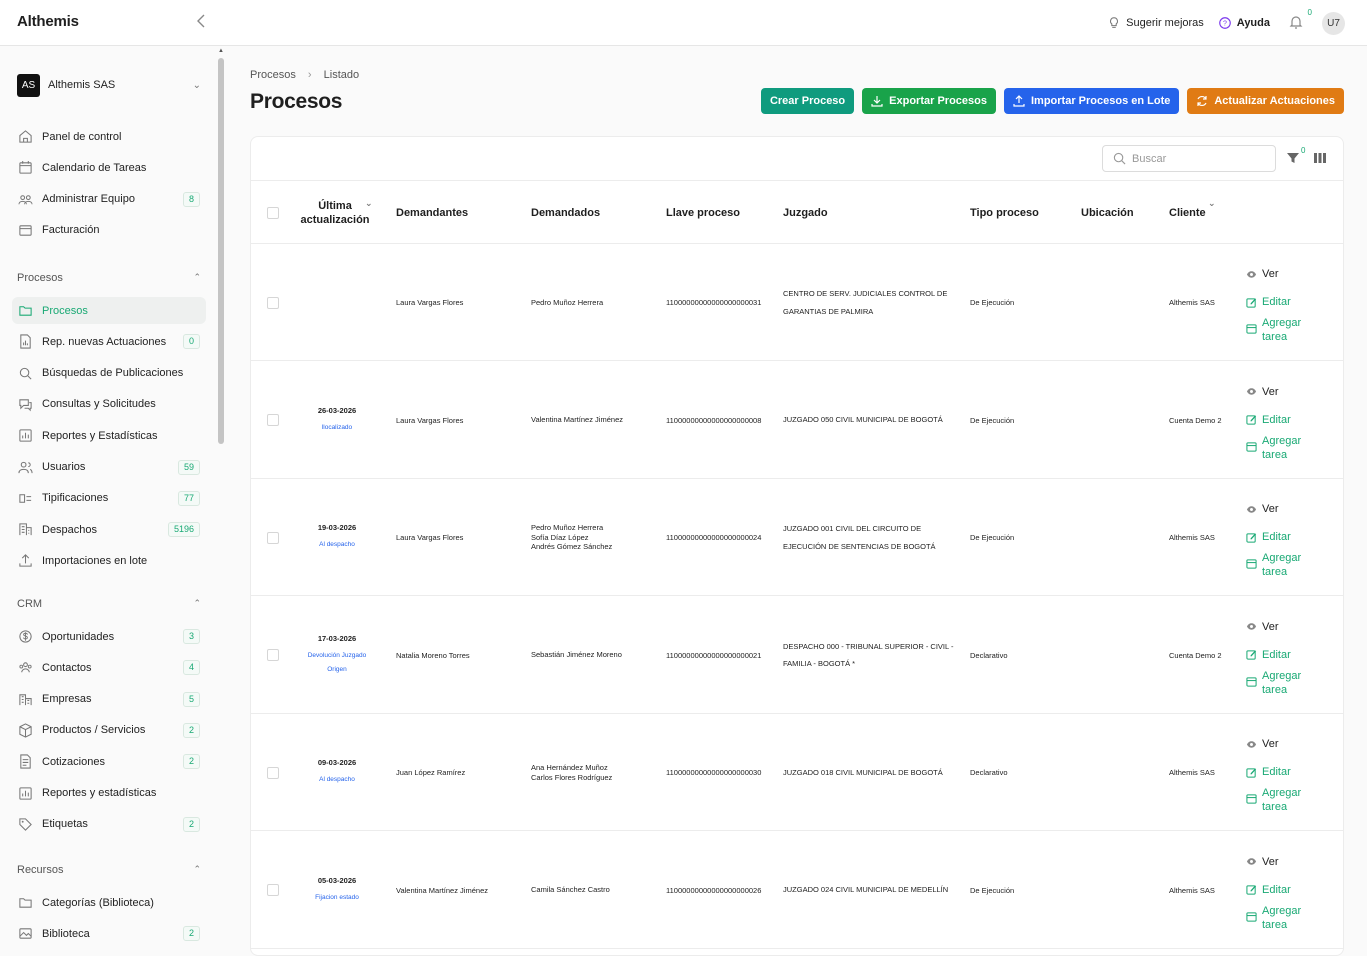  Describe the element at coordinates (109, 870) in the screenshot. I see `section-recursos: Recursos ⌃` at that location.